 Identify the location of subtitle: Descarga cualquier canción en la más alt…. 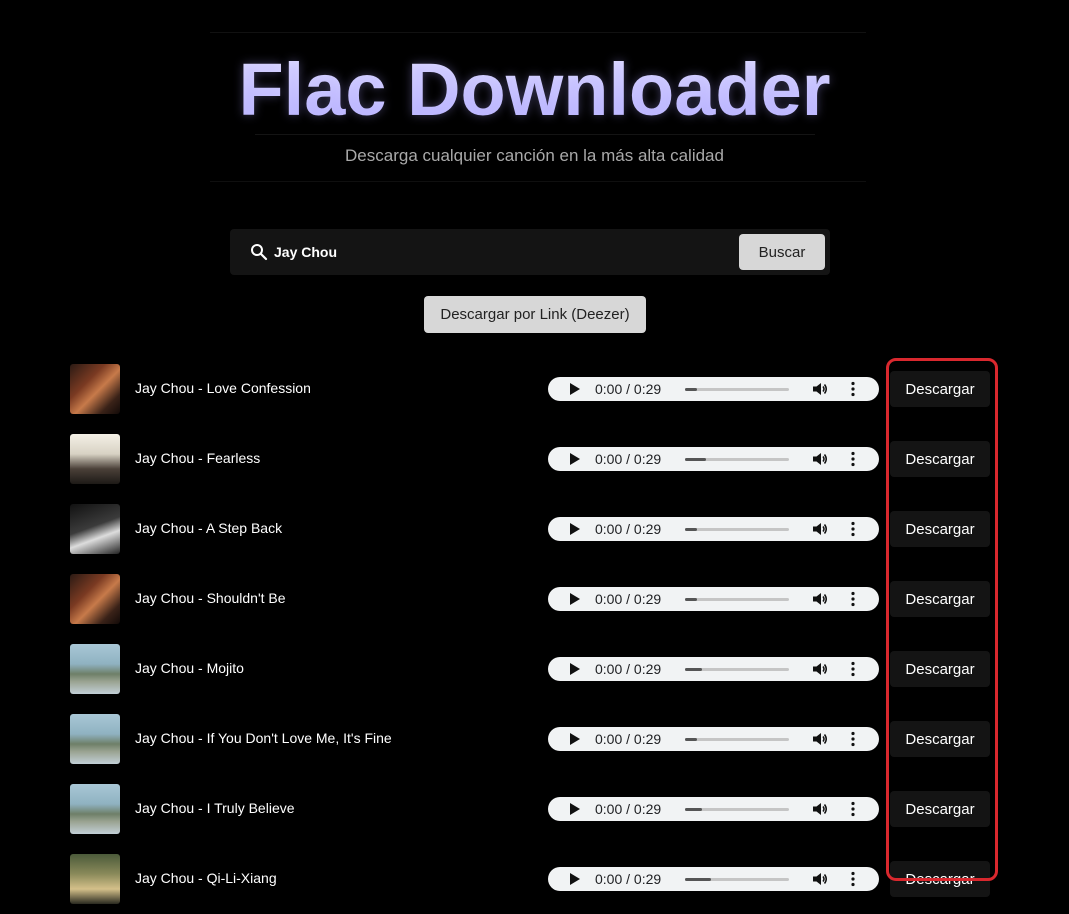
(534, 155).